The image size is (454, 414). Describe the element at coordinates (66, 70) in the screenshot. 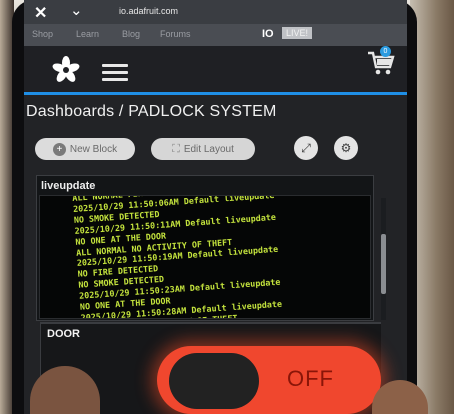

I see `adafruit-logo-icon` at that location.